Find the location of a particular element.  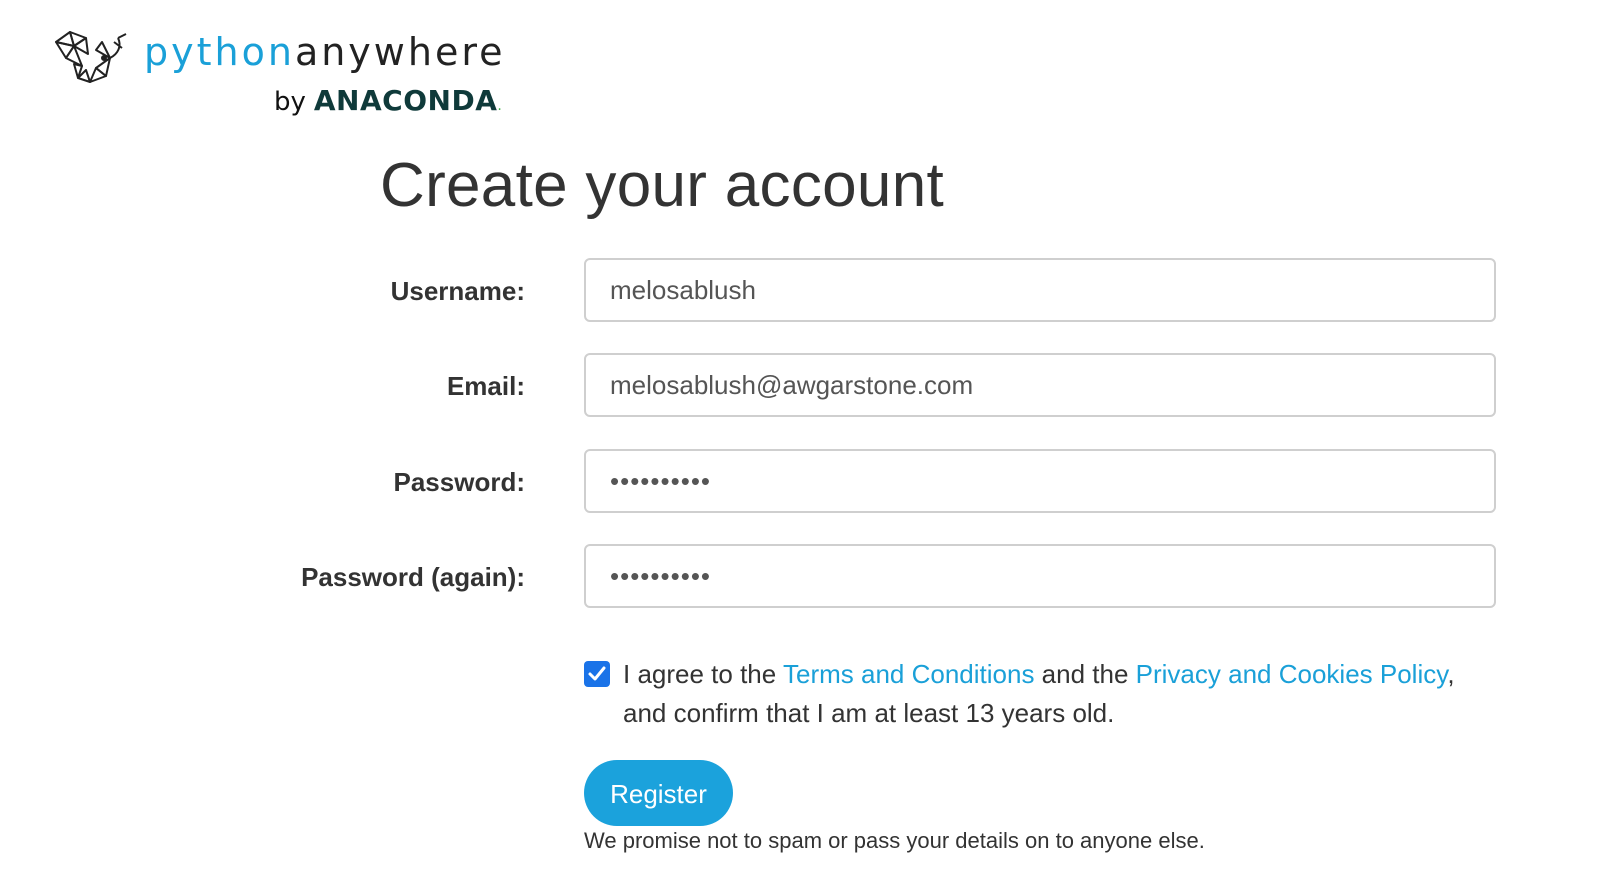

pythonanywhere-logo: pythonanywhere by ANACONDA. is located at coordinates (282, 73).